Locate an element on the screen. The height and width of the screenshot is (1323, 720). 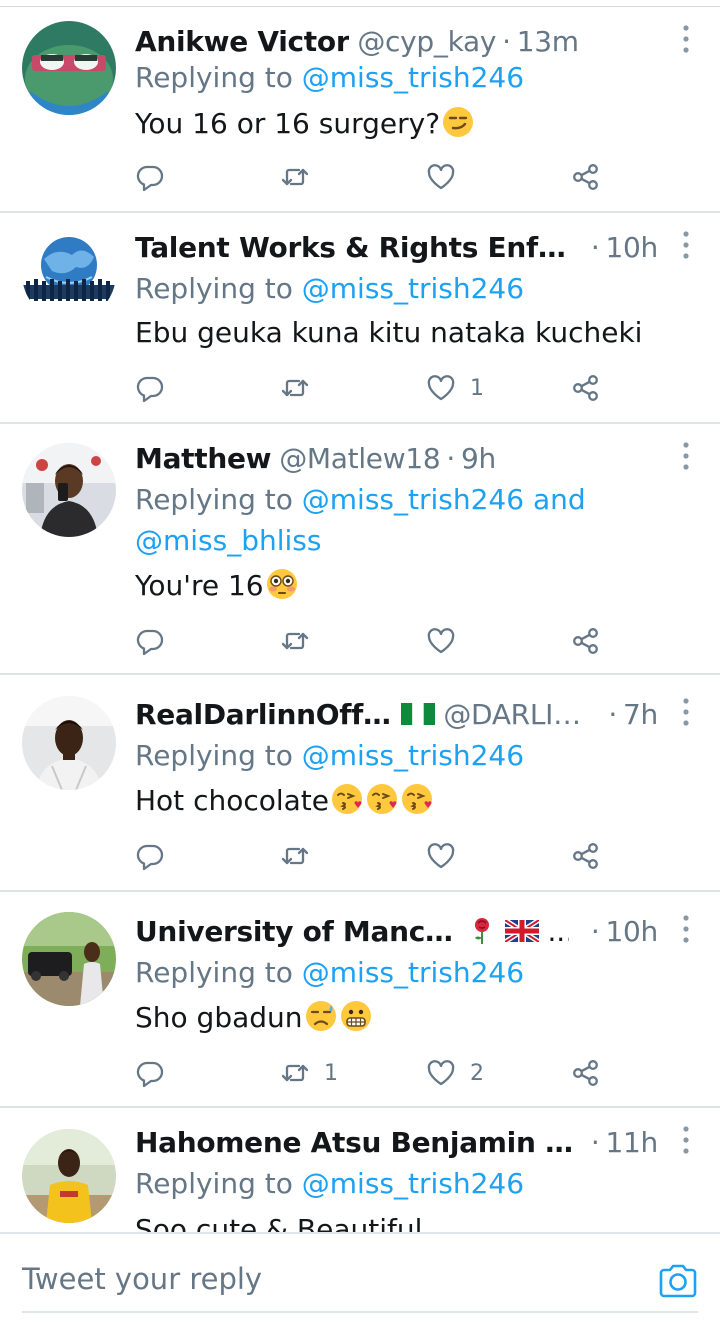
tweet-header: Talent Works & Rights Enforcem... · 10h is located at coordinates (396, 247).